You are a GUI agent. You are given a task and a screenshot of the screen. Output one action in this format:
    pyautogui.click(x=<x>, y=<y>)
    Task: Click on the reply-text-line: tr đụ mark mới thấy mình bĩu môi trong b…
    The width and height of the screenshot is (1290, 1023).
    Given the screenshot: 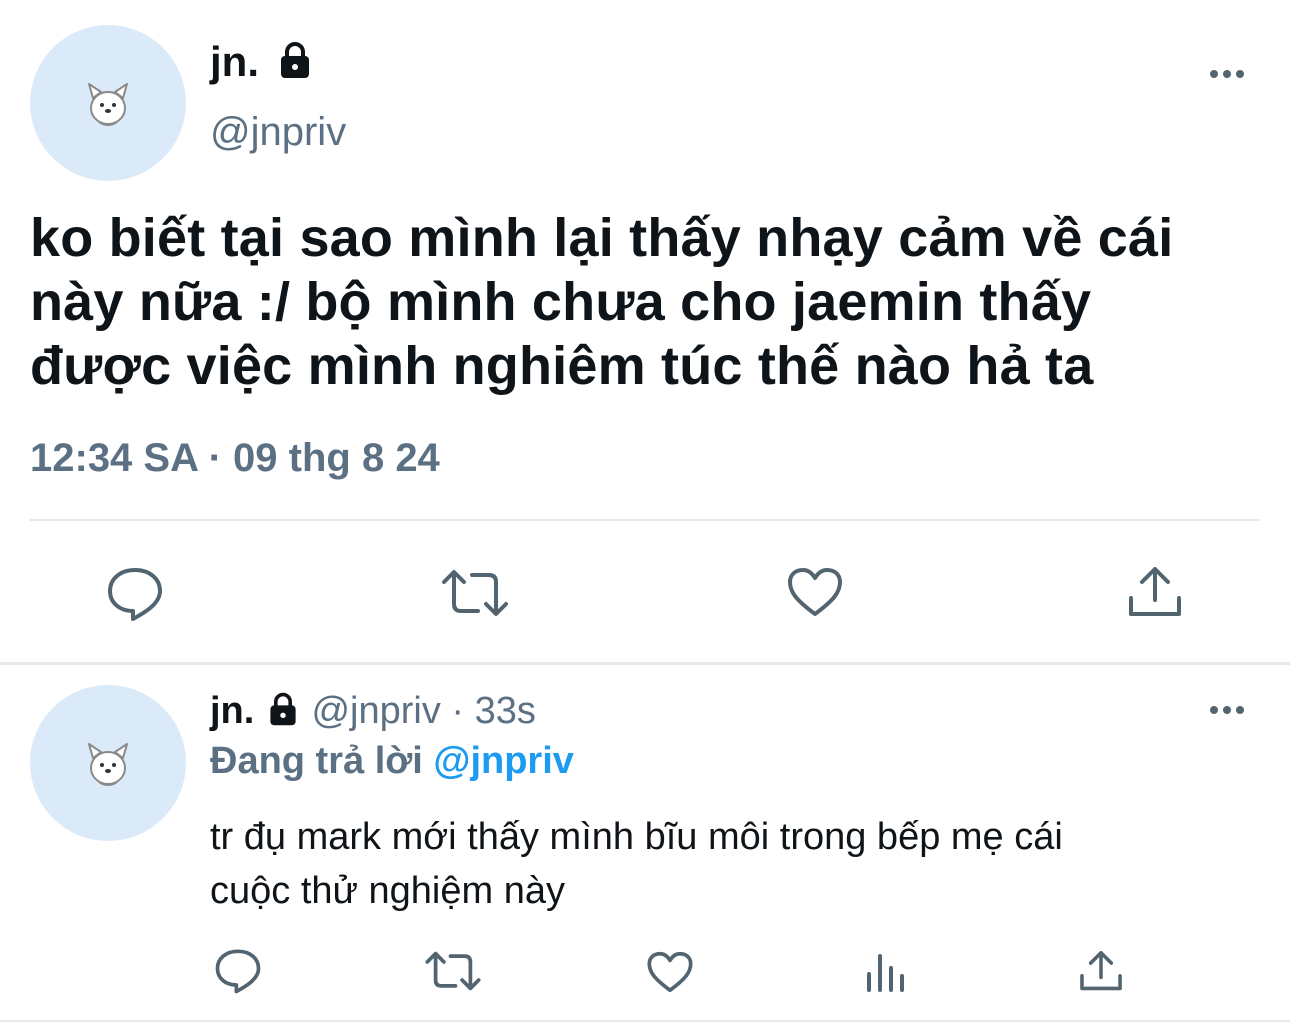 What is the action you would take?
    pyautogui.click(x=636, y=837)
    